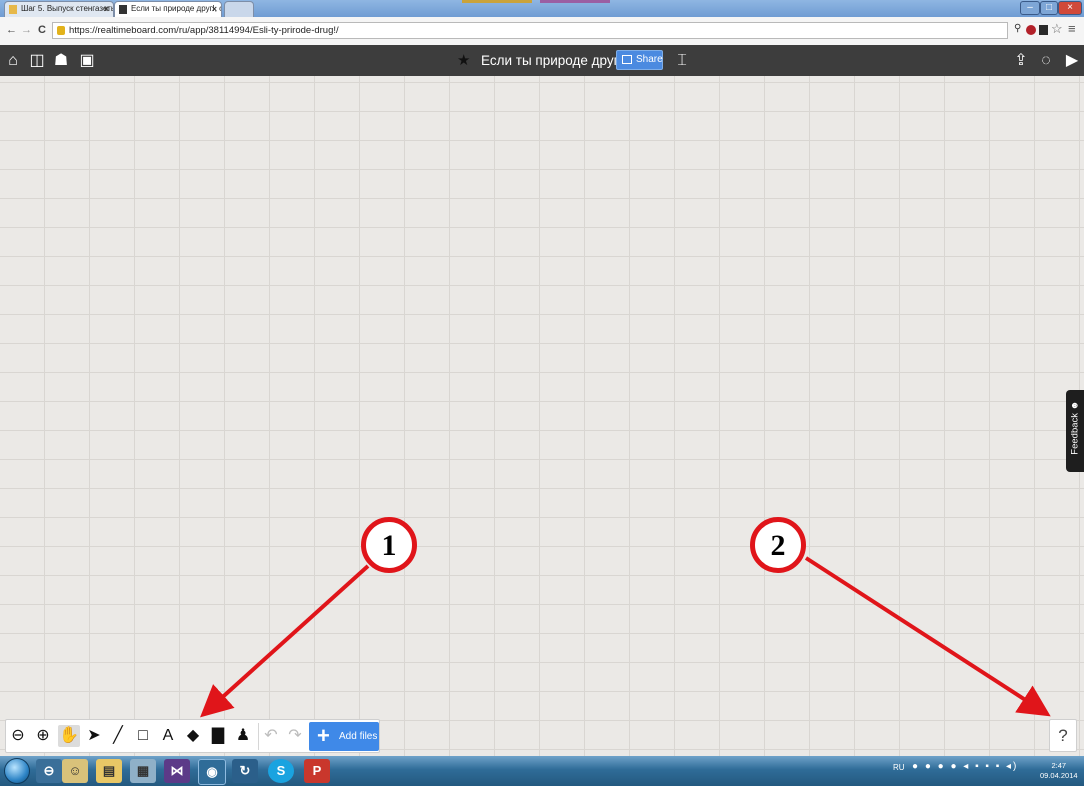  I want to click on recycle-icon: ↻, so click(245, 771).